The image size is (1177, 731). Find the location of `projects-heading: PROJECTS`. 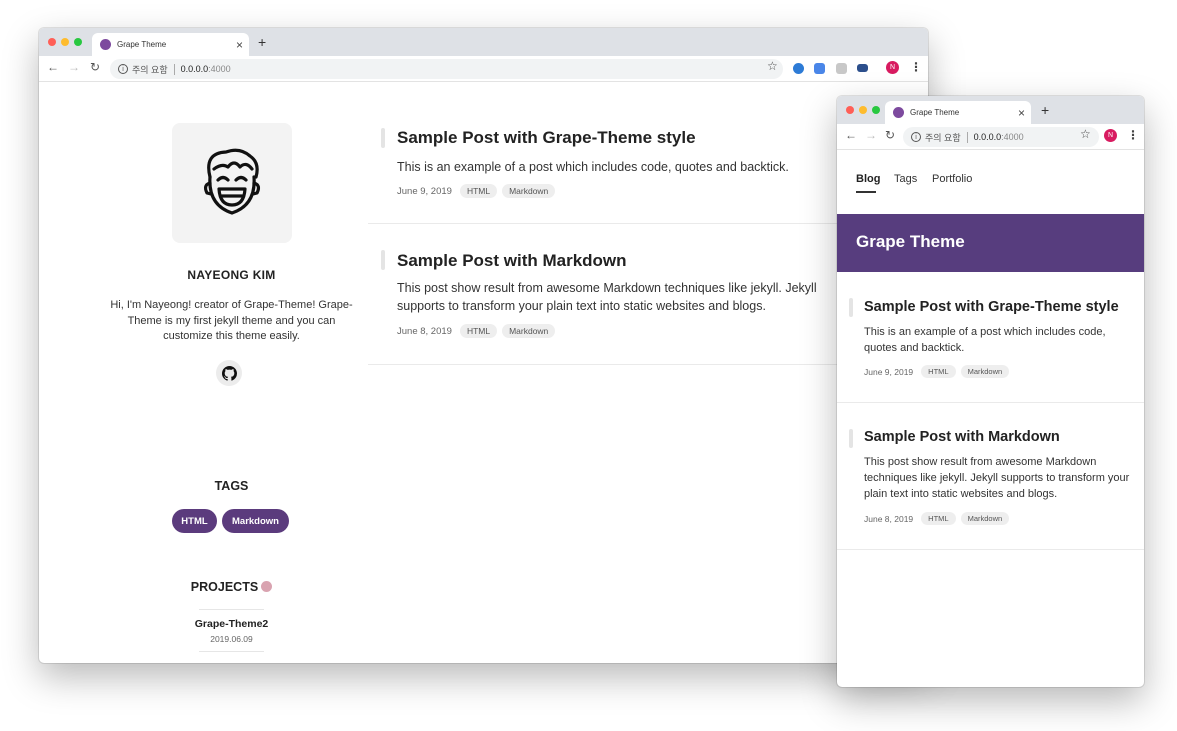

projects-heading: PROJECTS is located at coordinates (231, 587).